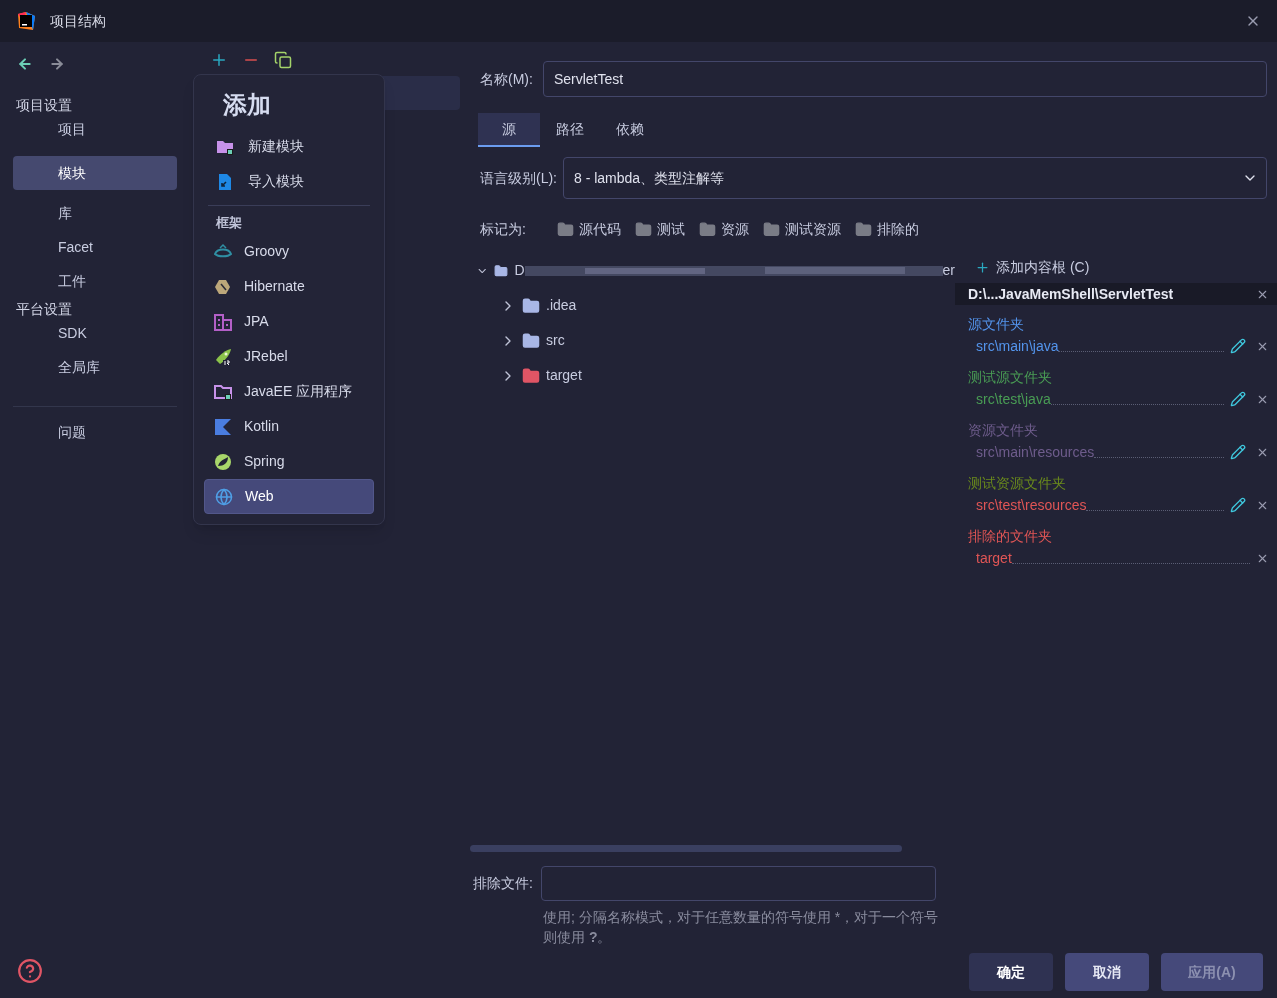 The width and height of the screenshot is (1277, 998). What do you see at coordinates (1035, 452) in the screenshot?
I see `folder-path: src\main\resources` at bounding box center [1035, 452].